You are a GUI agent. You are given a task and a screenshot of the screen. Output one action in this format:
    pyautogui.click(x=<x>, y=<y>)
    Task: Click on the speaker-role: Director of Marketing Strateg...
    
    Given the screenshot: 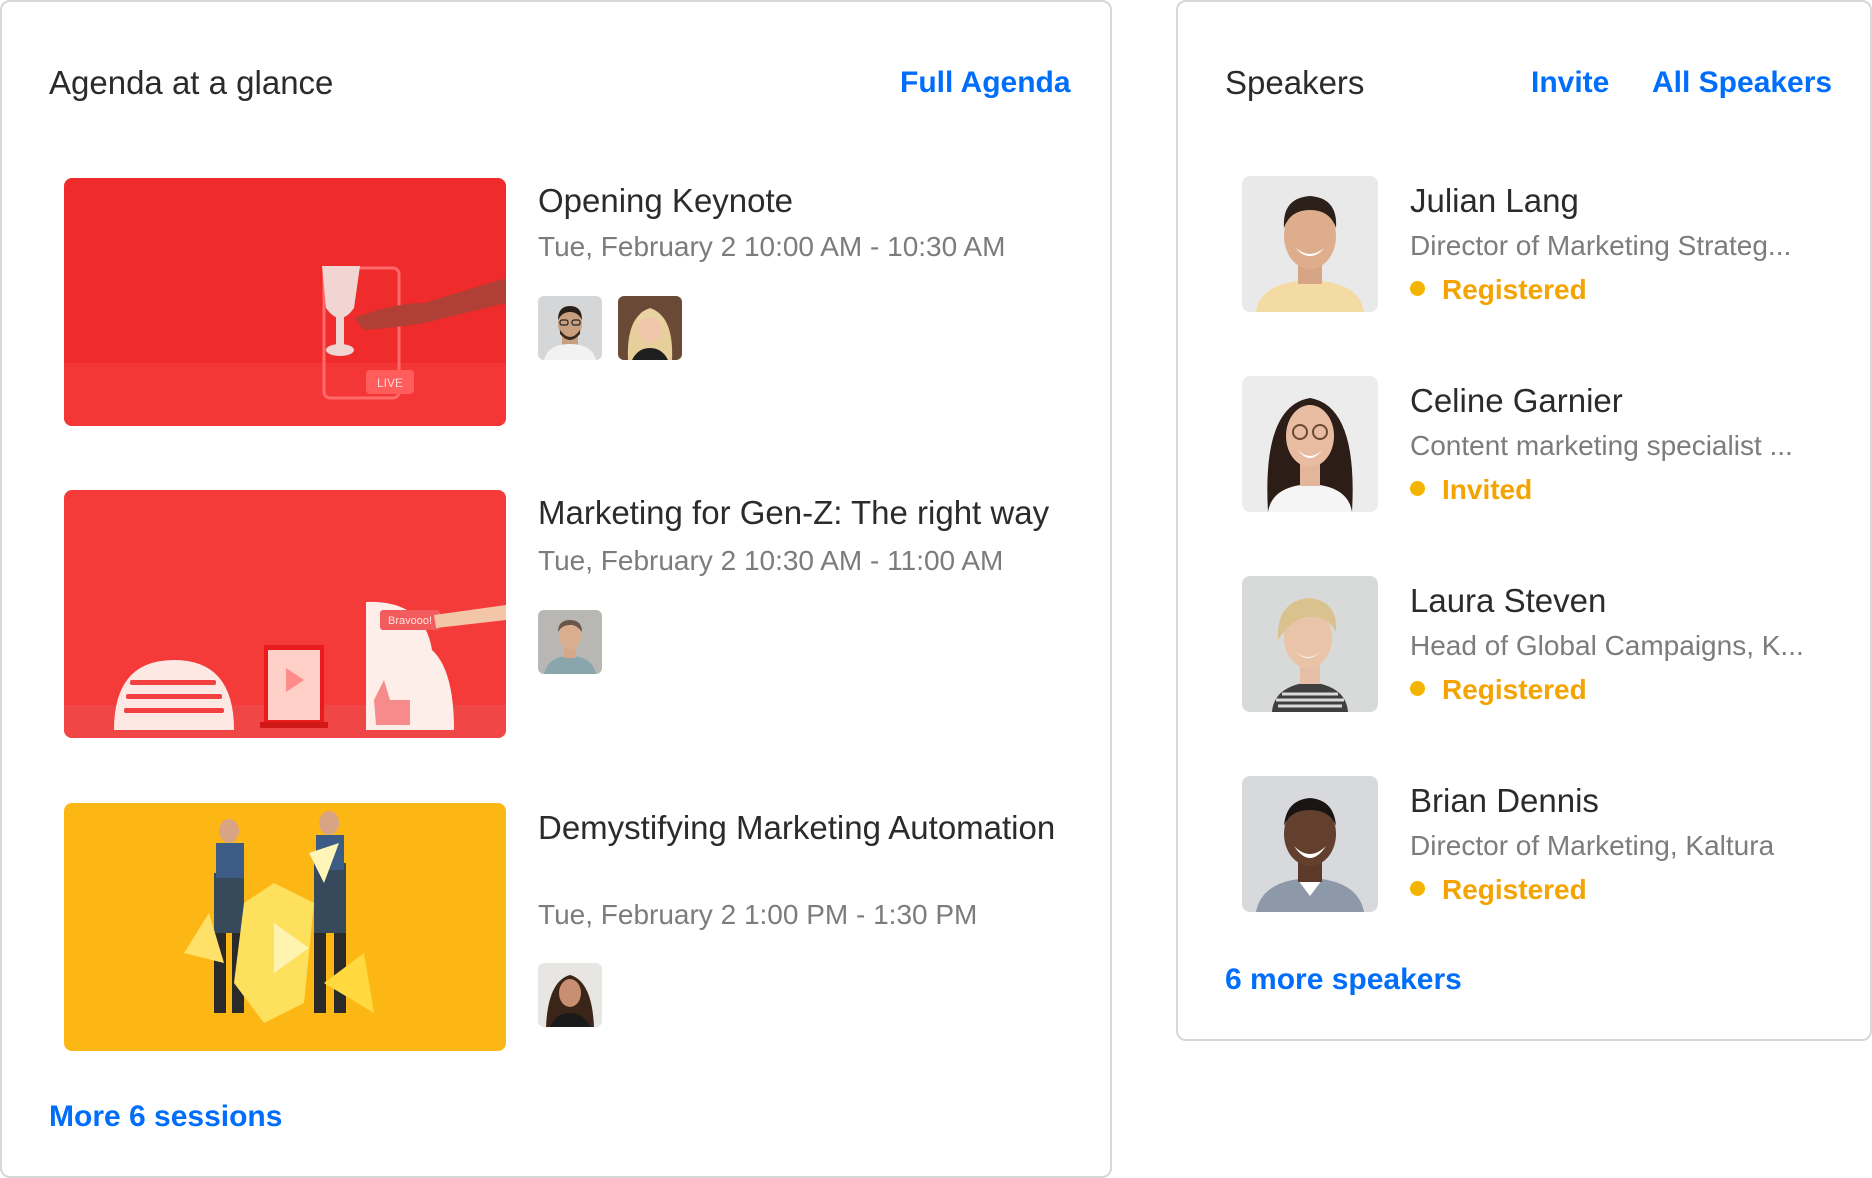 What is the action you would take?
    pyautogui.click(x=1601, y=245)
    